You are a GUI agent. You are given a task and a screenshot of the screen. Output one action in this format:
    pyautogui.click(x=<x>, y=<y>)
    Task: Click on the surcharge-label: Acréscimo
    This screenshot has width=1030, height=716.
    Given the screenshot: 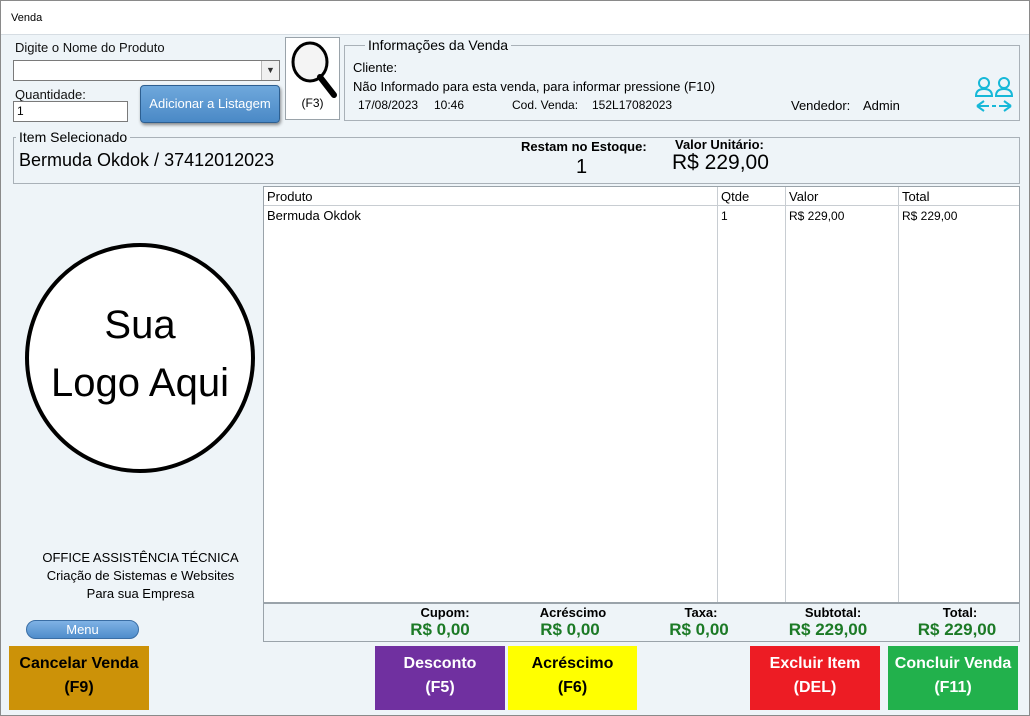 What is the action you would take?
    pyautogui.click(x=572, y=663)
    